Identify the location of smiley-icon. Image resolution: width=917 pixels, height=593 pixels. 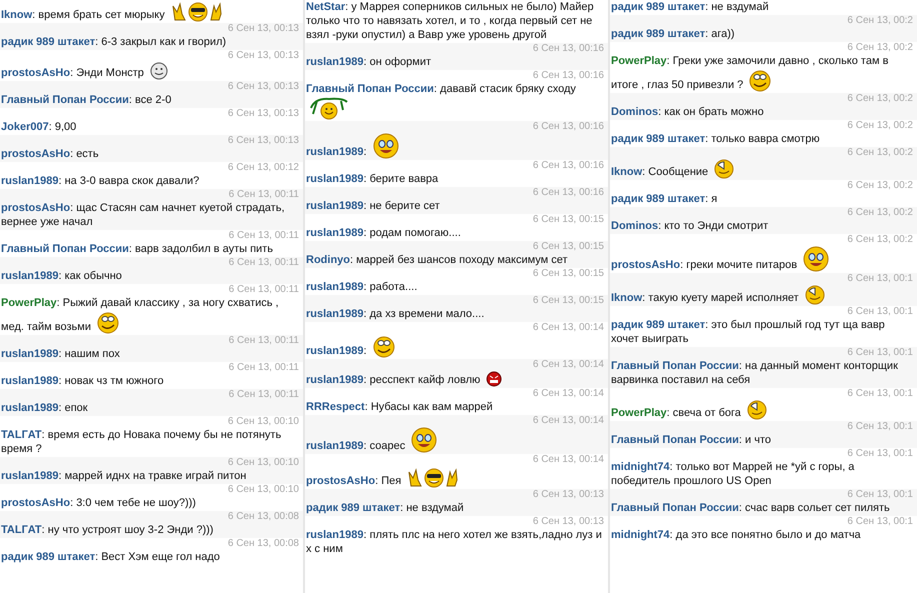
(159, 71).